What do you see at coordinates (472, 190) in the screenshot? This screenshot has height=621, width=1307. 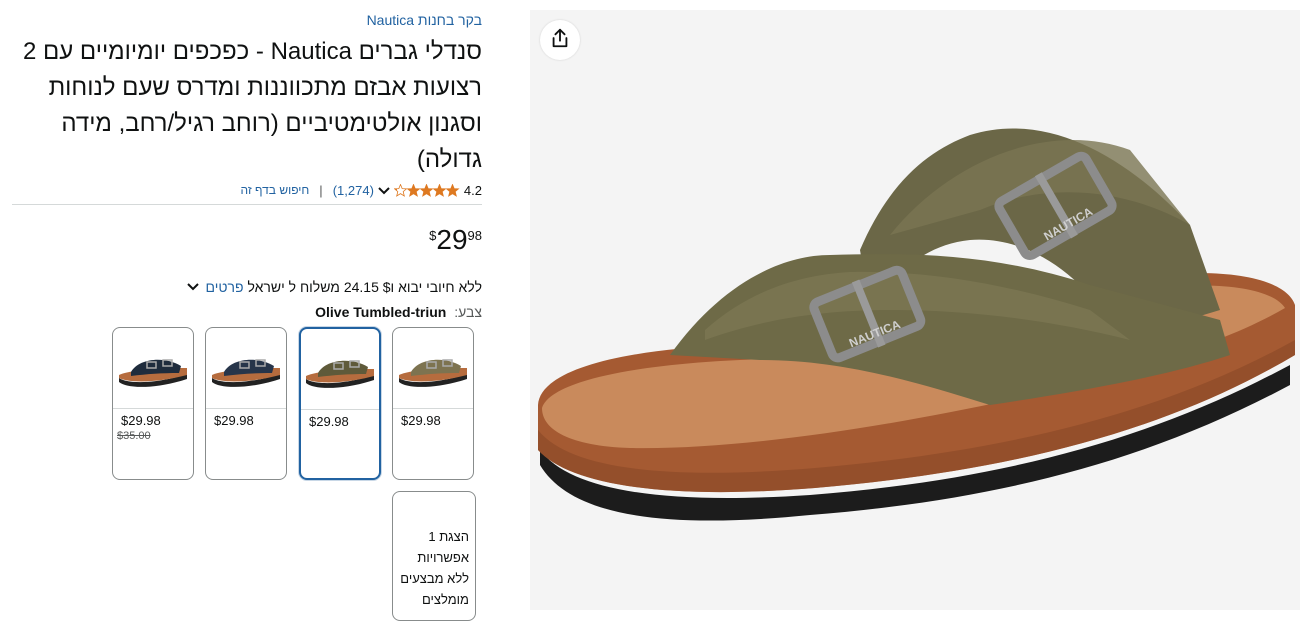 I see `rating-value: 4.2` at bounding box center [472, 190].